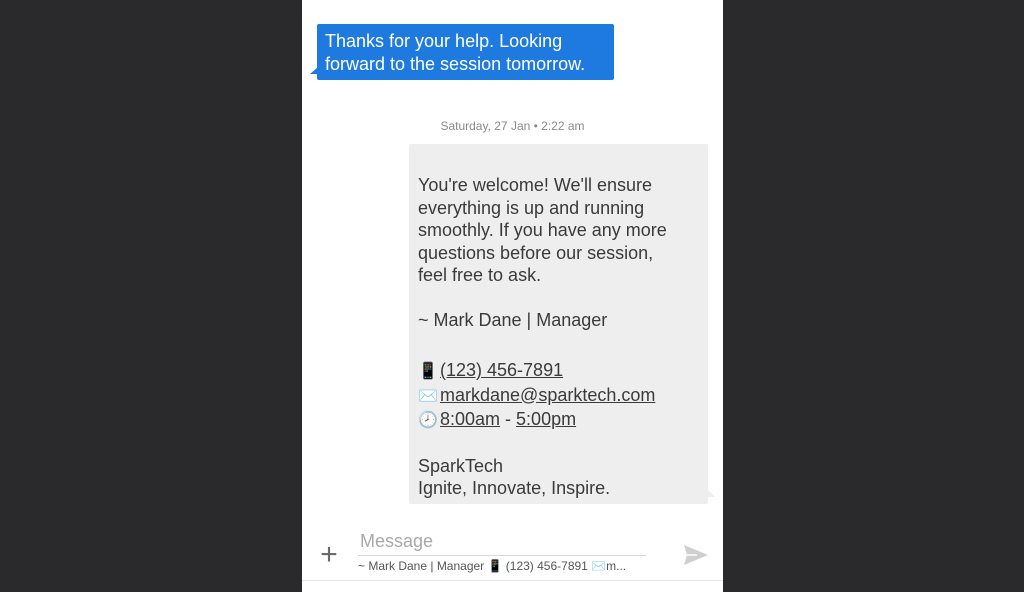 The height and width of the screenshot is (592, 1024). What do you see at coordinates (536, 252) in the screenshot?
I see `message-body-line: questions before our session,` at bounding box center [536, 252].